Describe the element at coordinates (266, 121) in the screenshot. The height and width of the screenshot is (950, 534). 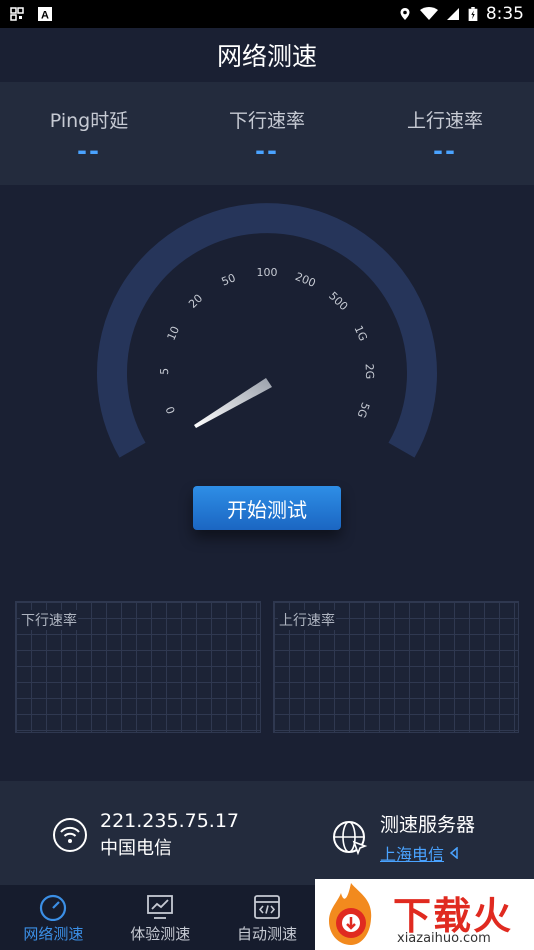
I see `download-label: 下行速率` at that location.